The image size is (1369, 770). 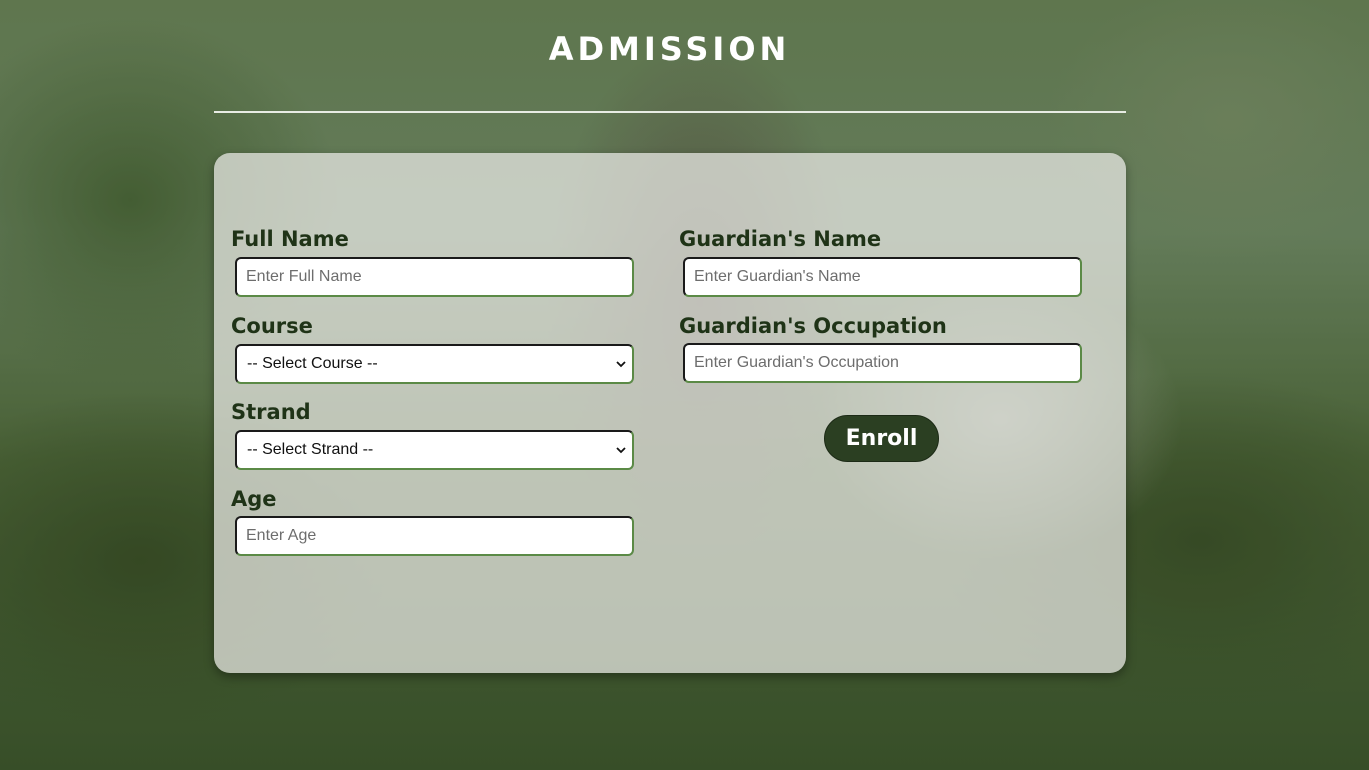 I want to click on guardian-name-input, so click(x=882, y=277).